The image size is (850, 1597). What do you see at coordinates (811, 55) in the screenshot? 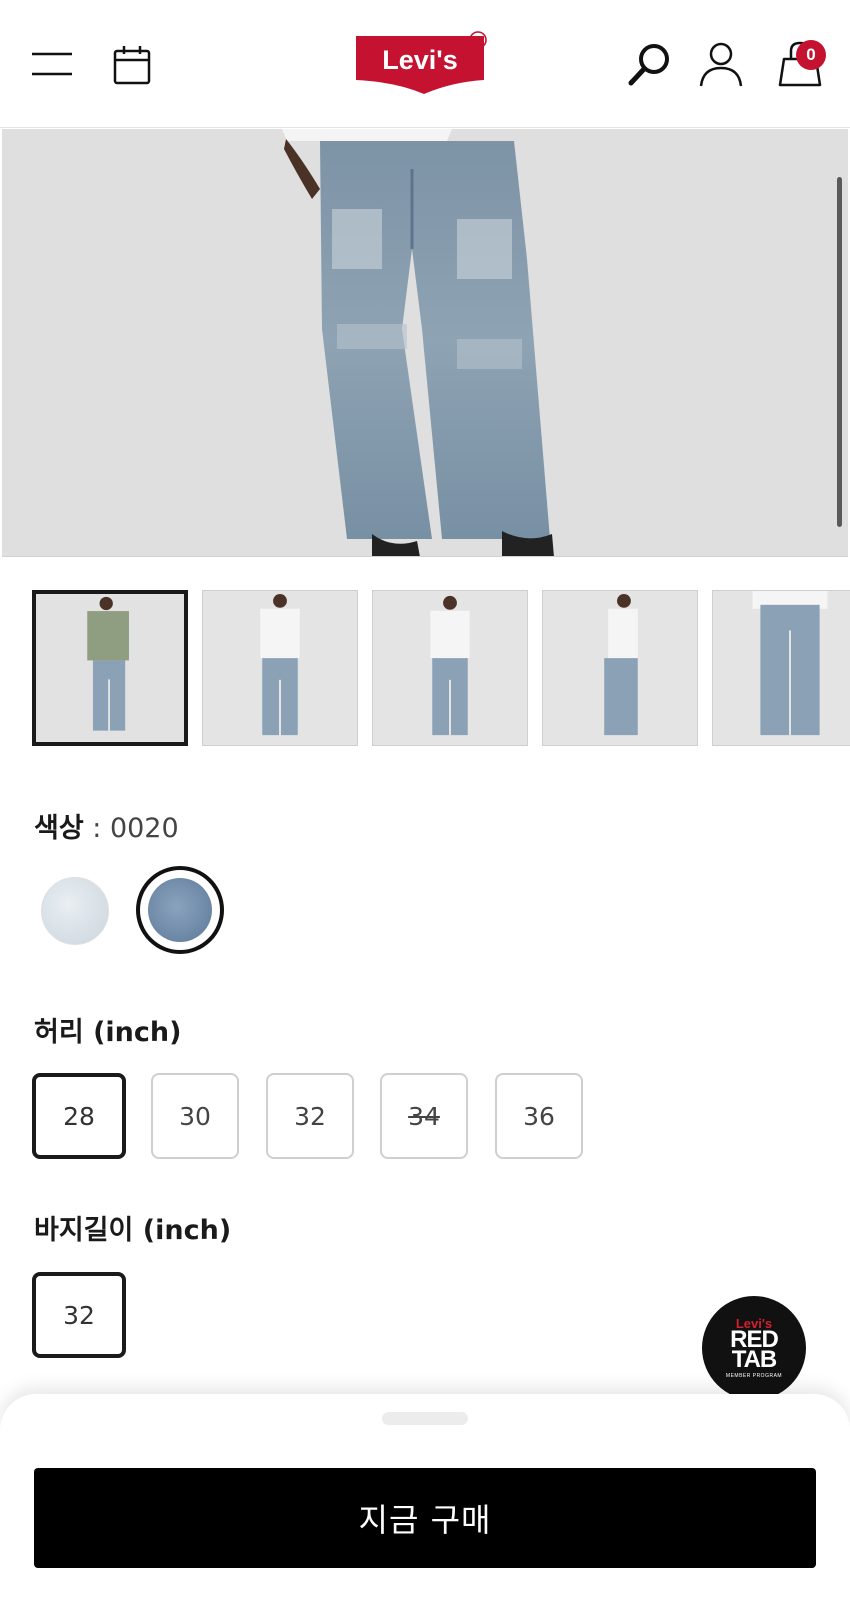
I see `cart-count-badge: 0` at bounding box center [811, 55].